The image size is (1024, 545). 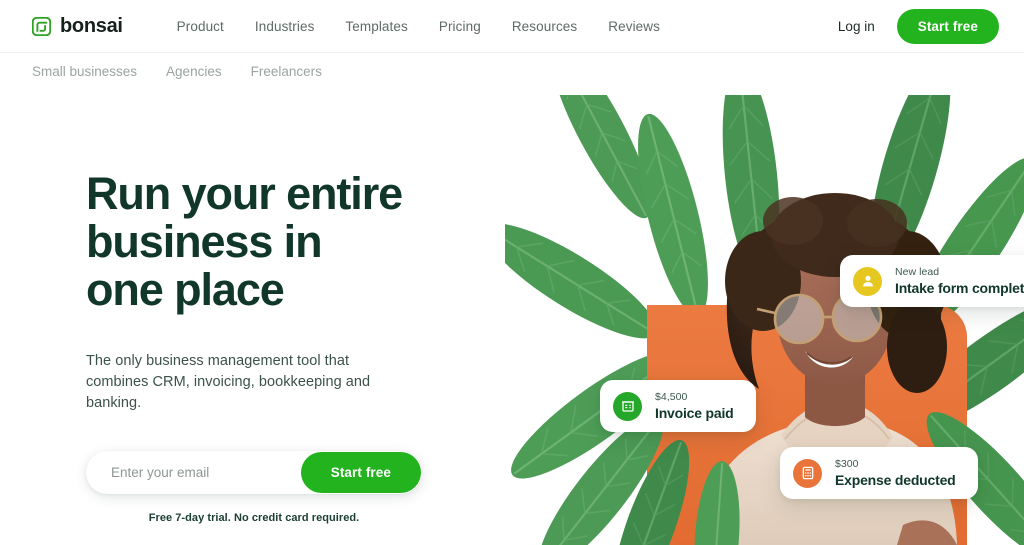 I want to click on notification-texts: $300 Expense deducted, so click(x=895, y=473).